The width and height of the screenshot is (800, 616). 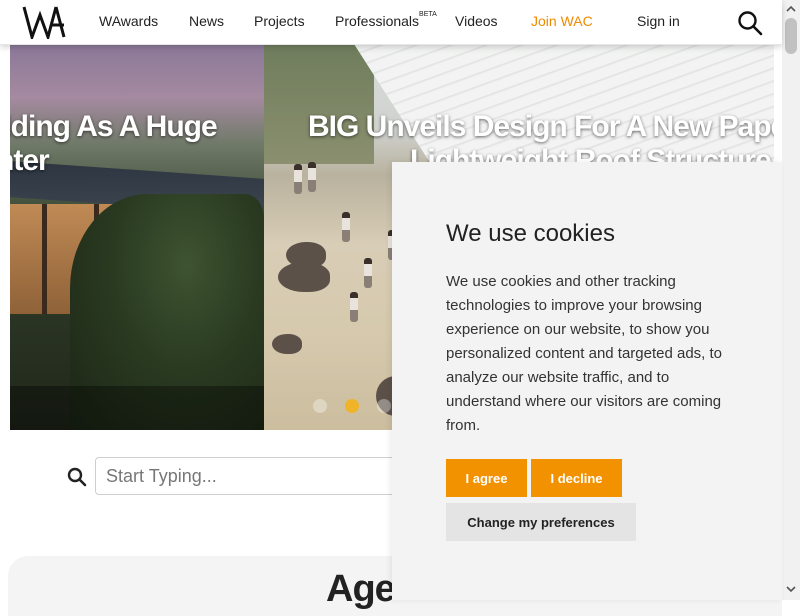 What do you see at coordinates (352, 406) in the screenshot?
I see `slider-dot-active` at bounding box center [352, 406].